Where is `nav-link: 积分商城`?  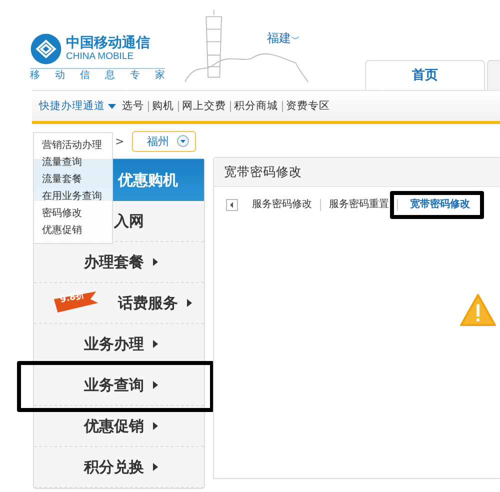 nav-link: 积分商城 is located at coordinates (258, 106).